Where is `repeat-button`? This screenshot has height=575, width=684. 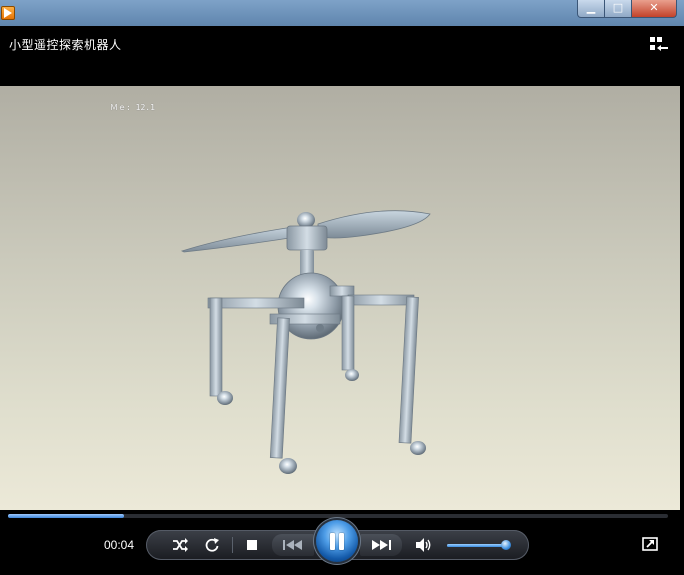
repeat-button is located at coordinates (212, 545).